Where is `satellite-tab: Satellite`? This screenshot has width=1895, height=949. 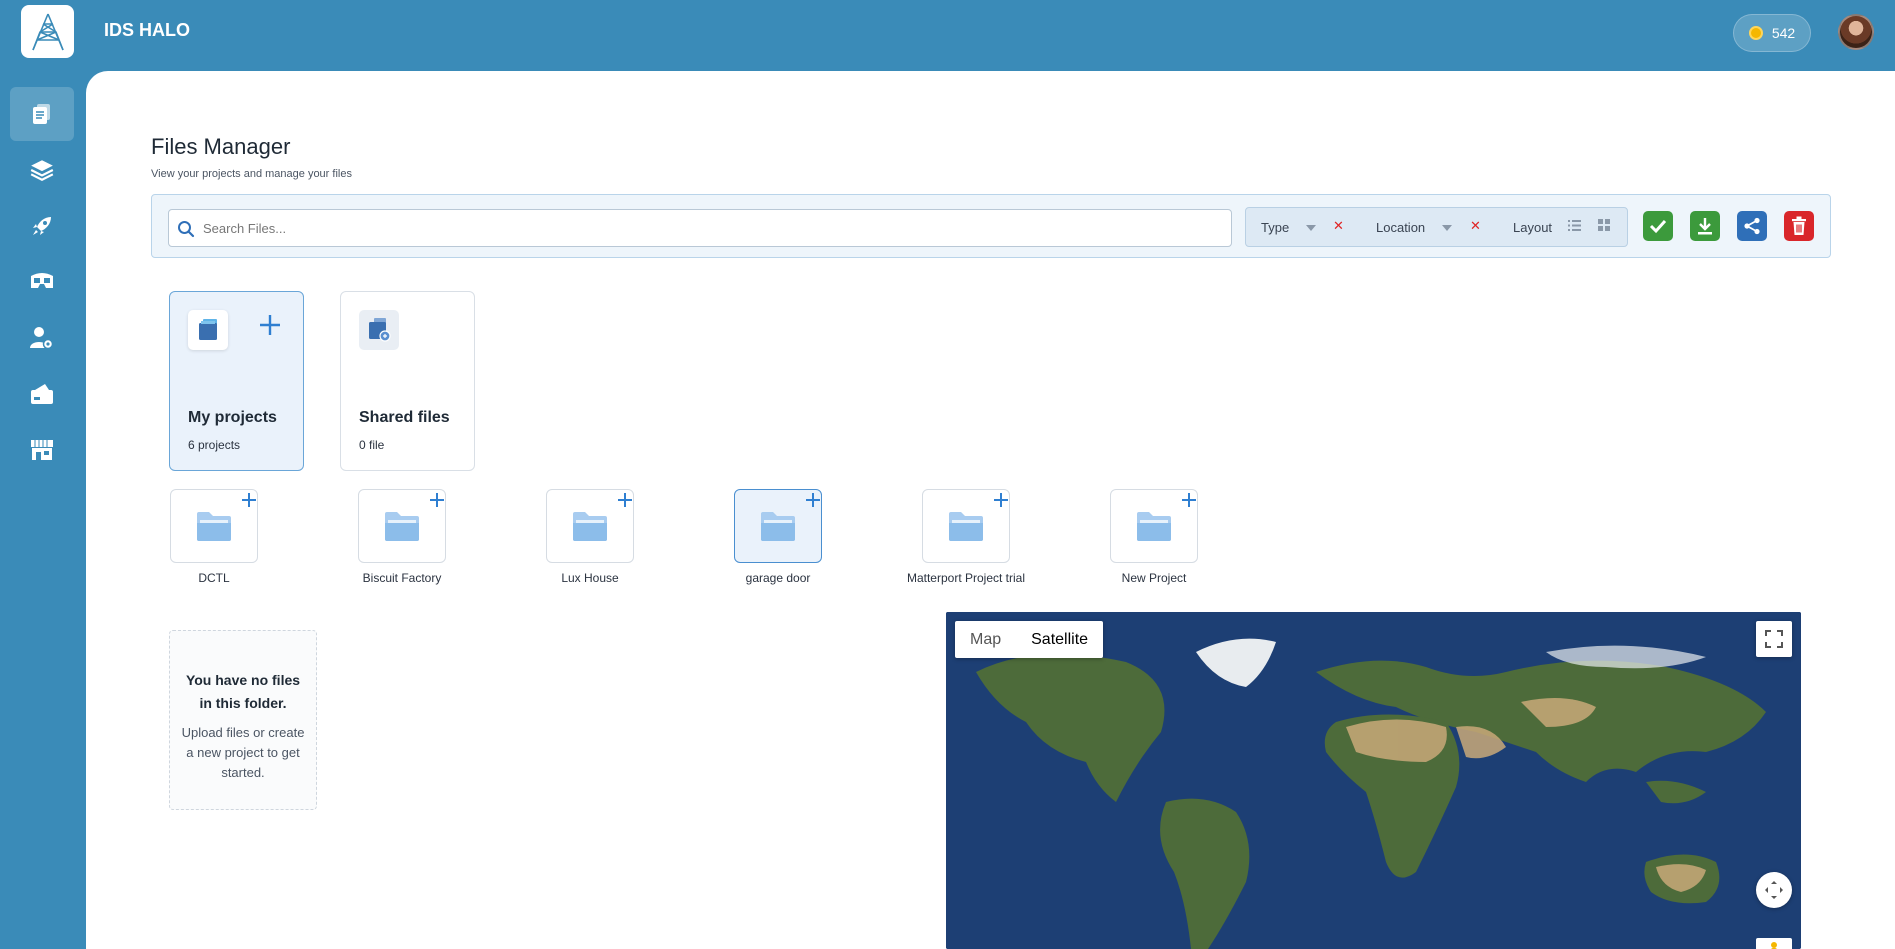
satellite-tab: Satellite is located at coordinates (1059, 639).